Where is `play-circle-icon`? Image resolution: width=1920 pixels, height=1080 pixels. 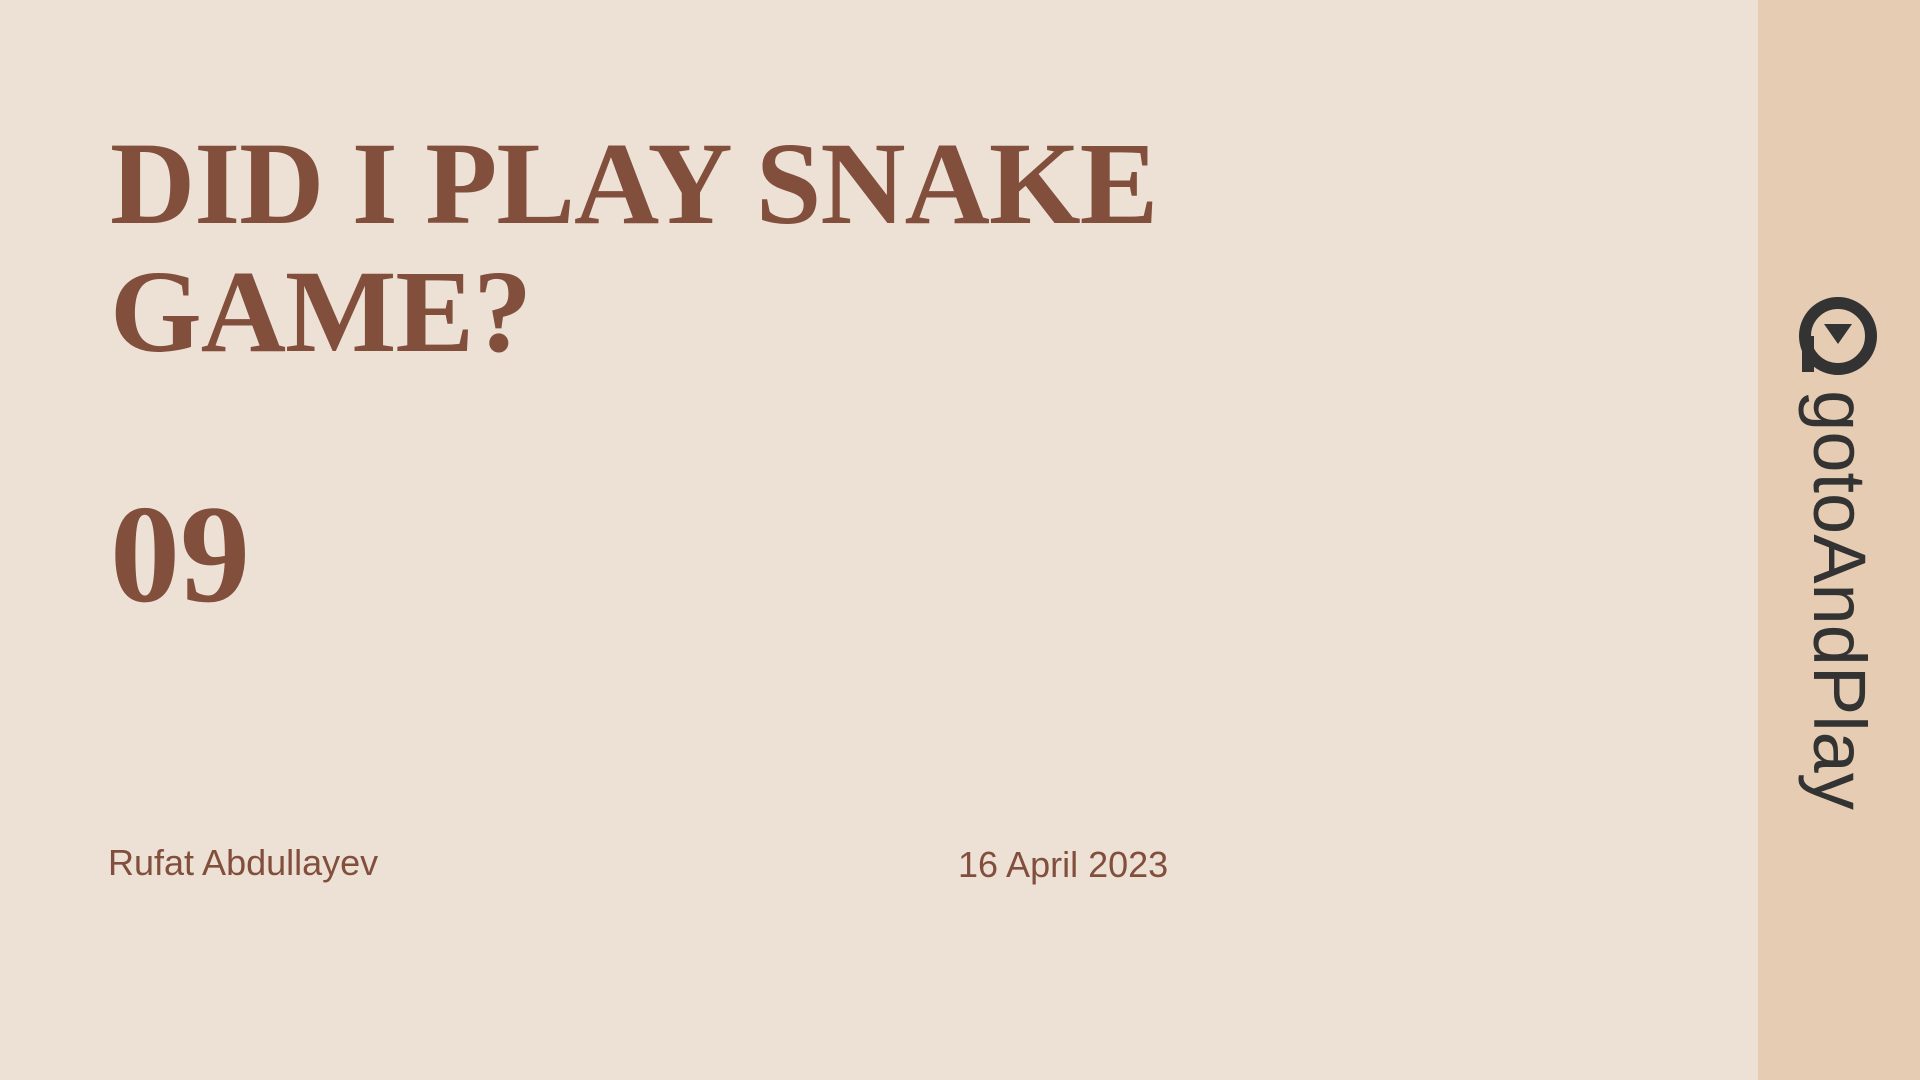
play-circle-icon is located at coordinates (1838, 336).